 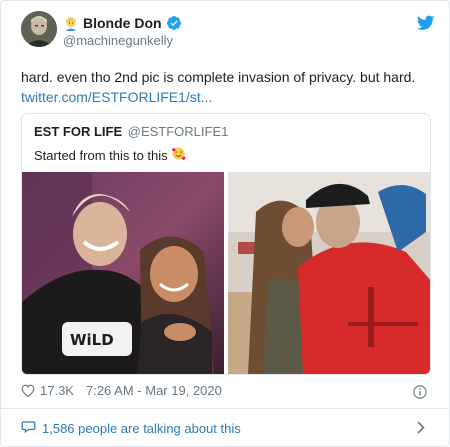 I want to click on footer-divider, so click(x=225, y=408).